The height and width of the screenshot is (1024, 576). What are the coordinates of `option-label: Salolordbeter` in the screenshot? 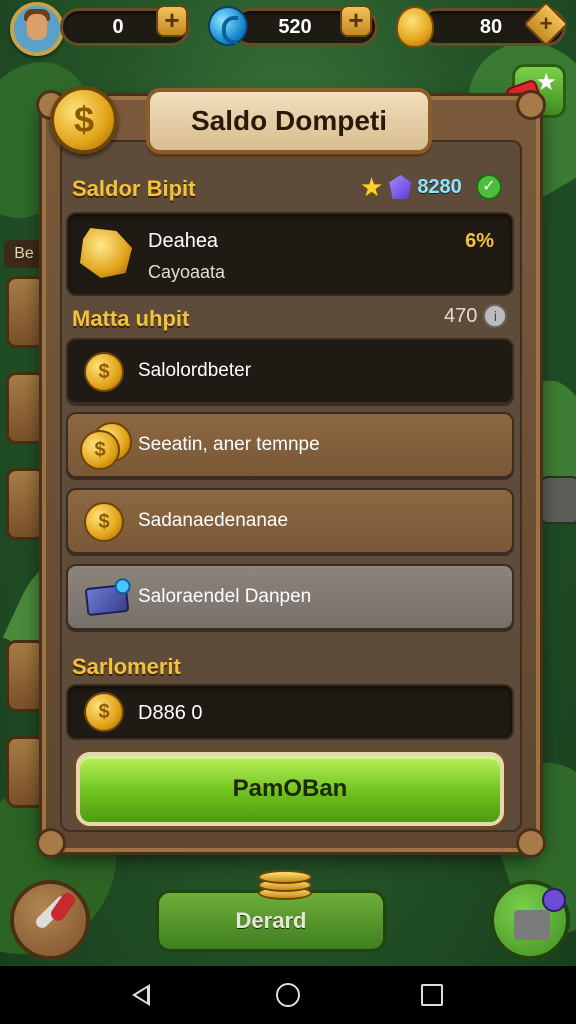 It's located at (195, 370).